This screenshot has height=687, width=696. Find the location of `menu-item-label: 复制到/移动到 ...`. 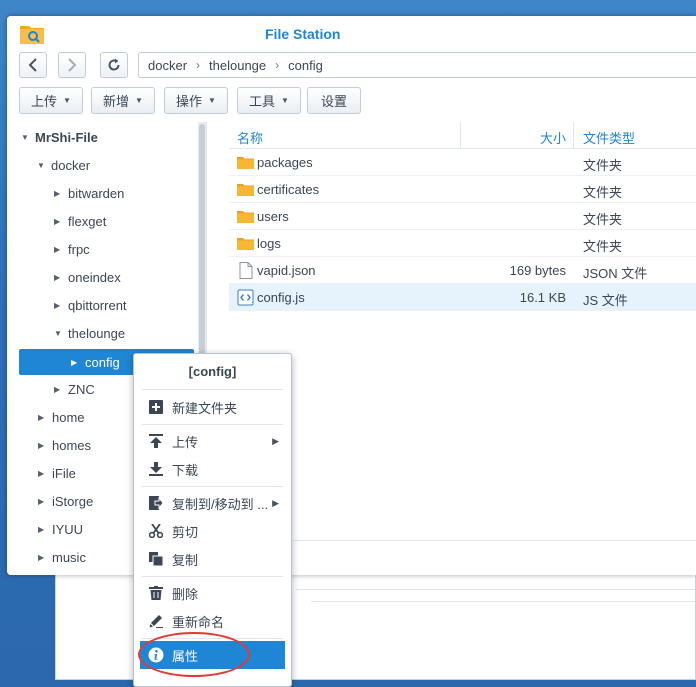

menu-item-label: 复制到/移动到 ... is located at coordinates (220, 504).